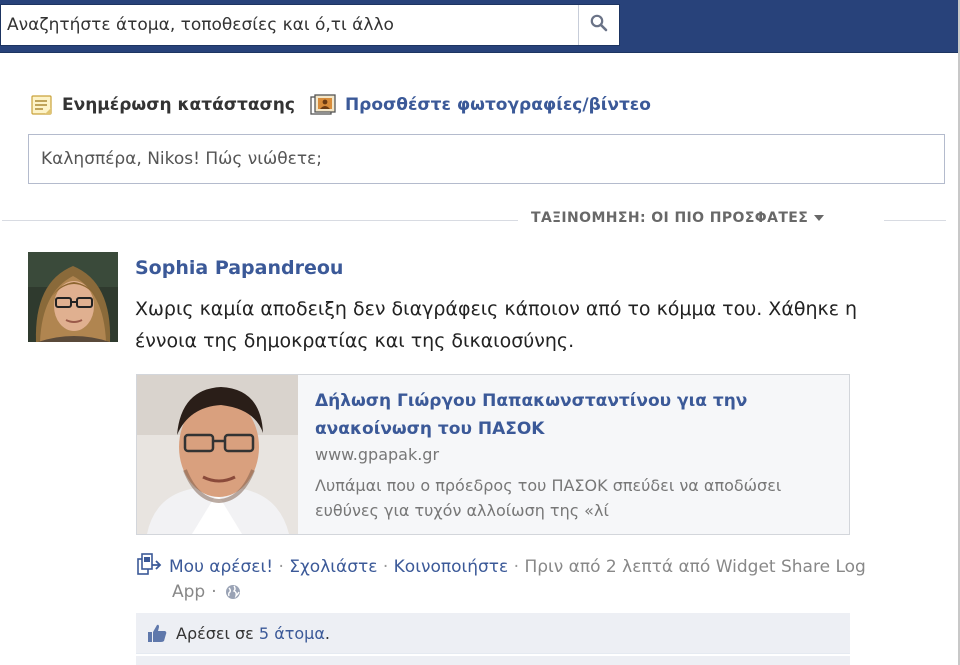 This screenshot has height=665, width=960. What do you see at coordinates (217, 454) in the screenshot?
I see `attachment-thumbnail` at bounding box center [217, 454].